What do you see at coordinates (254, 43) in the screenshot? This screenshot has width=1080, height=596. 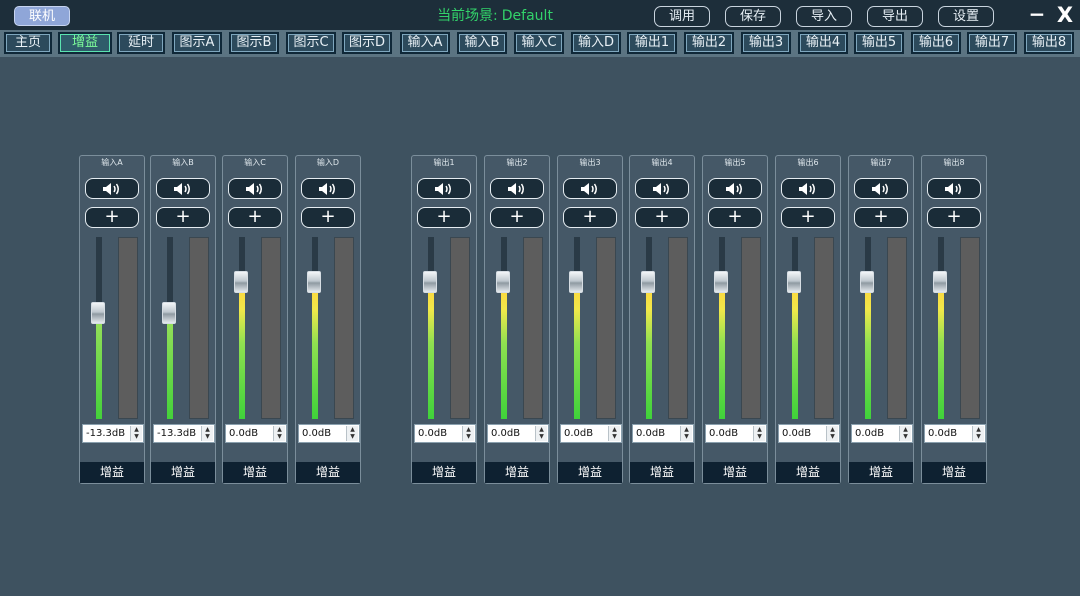 I see `tab-4: 图示B` at bounding box center [254, 43].